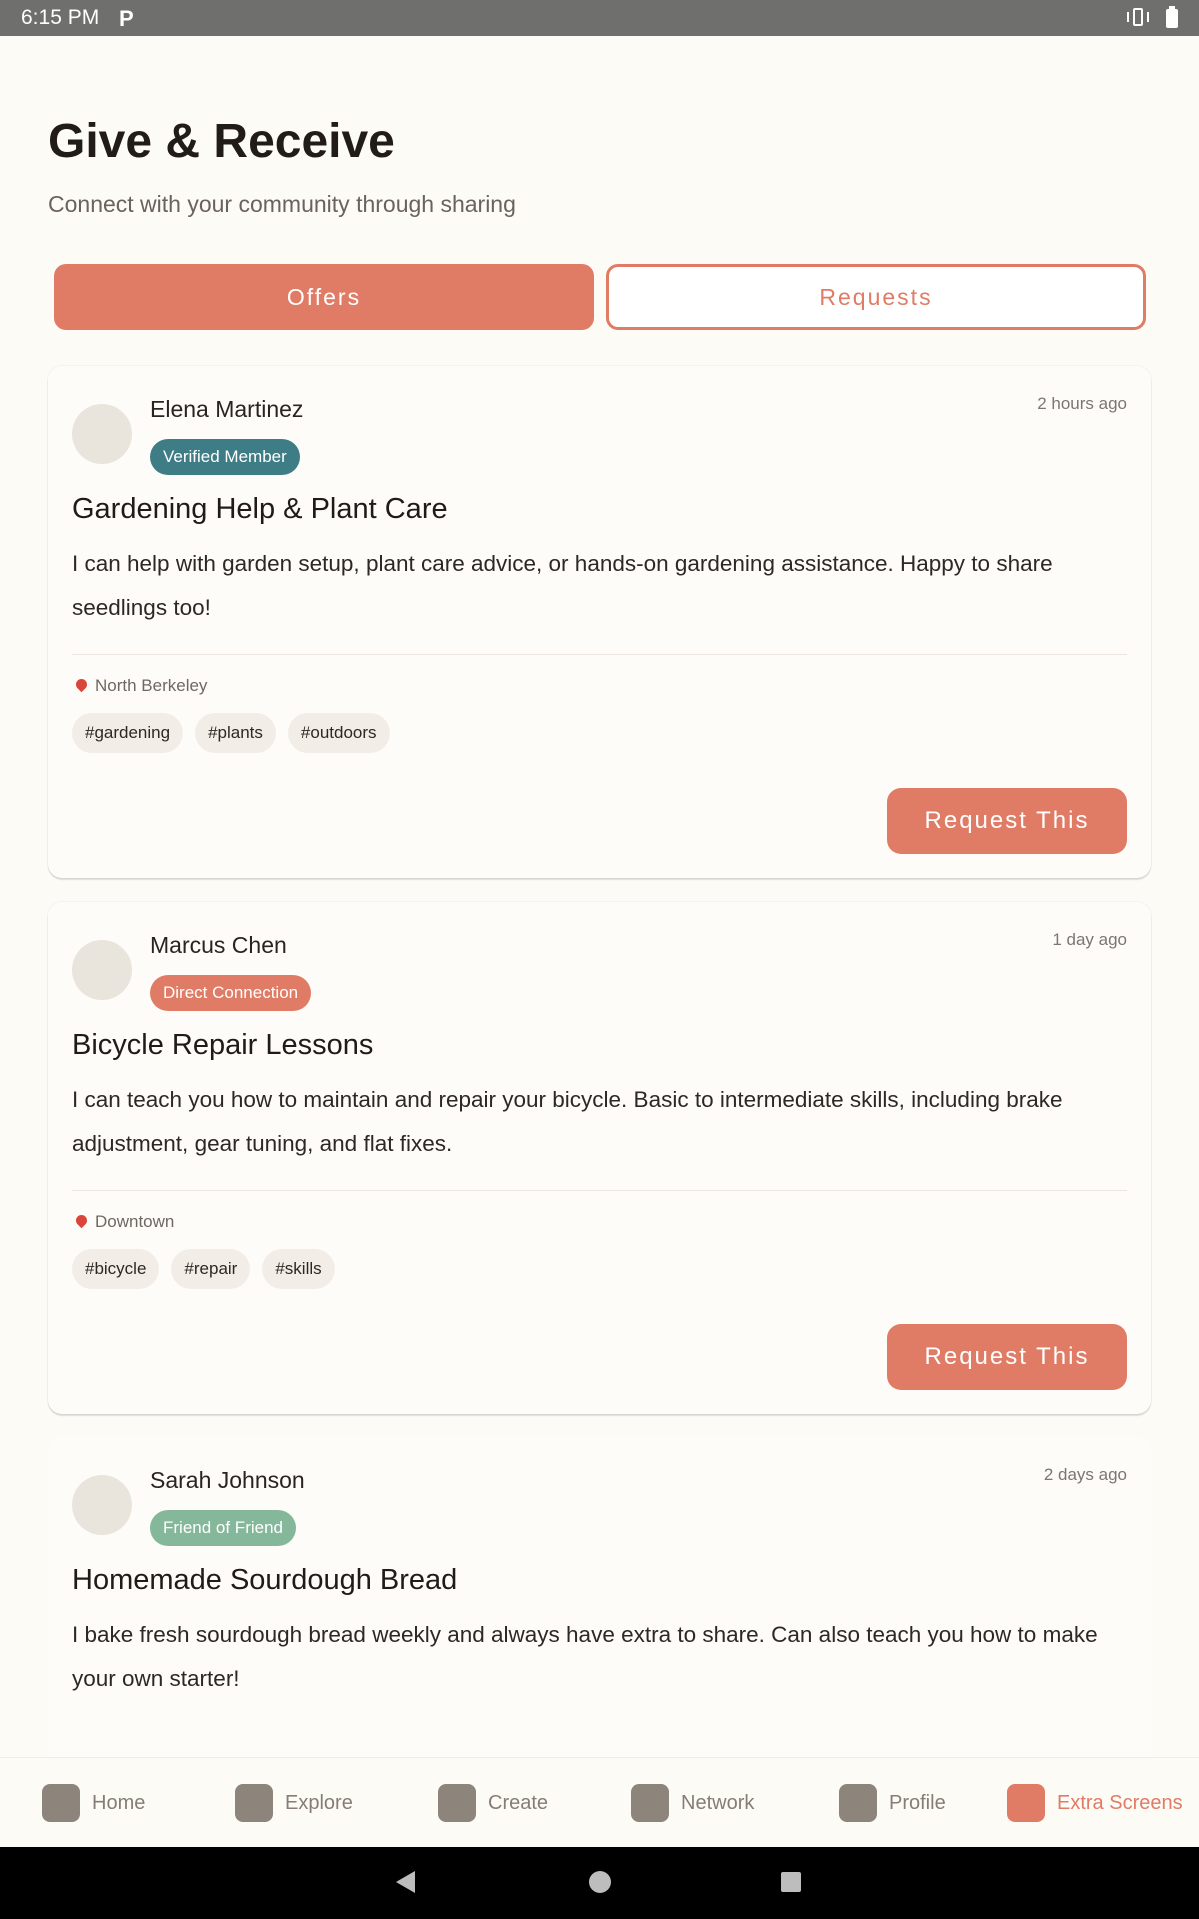  I want to click on nav-label: Extra Screens, so click(1120, 1802).